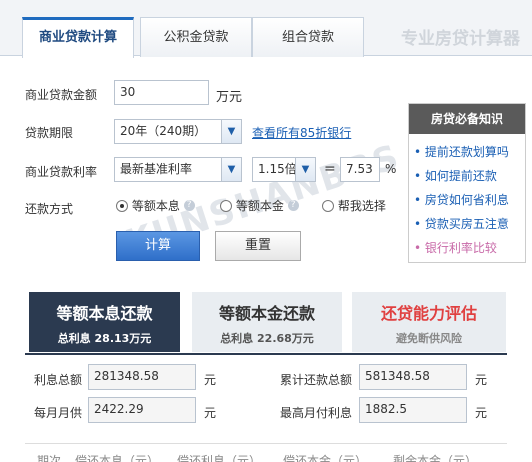 The width and height of the screenshot is (532, 462). I want to click on tab-bar: 商业贷款计算 公积金贷款 组合贷款 专业房贷计算器, so click(266, 29).